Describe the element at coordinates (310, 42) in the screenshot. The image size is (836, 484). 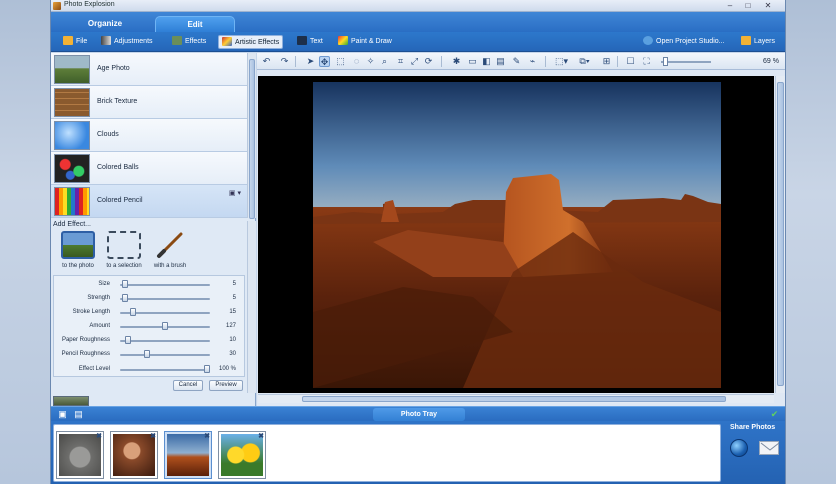
I see `menu-text: Text` at that location.